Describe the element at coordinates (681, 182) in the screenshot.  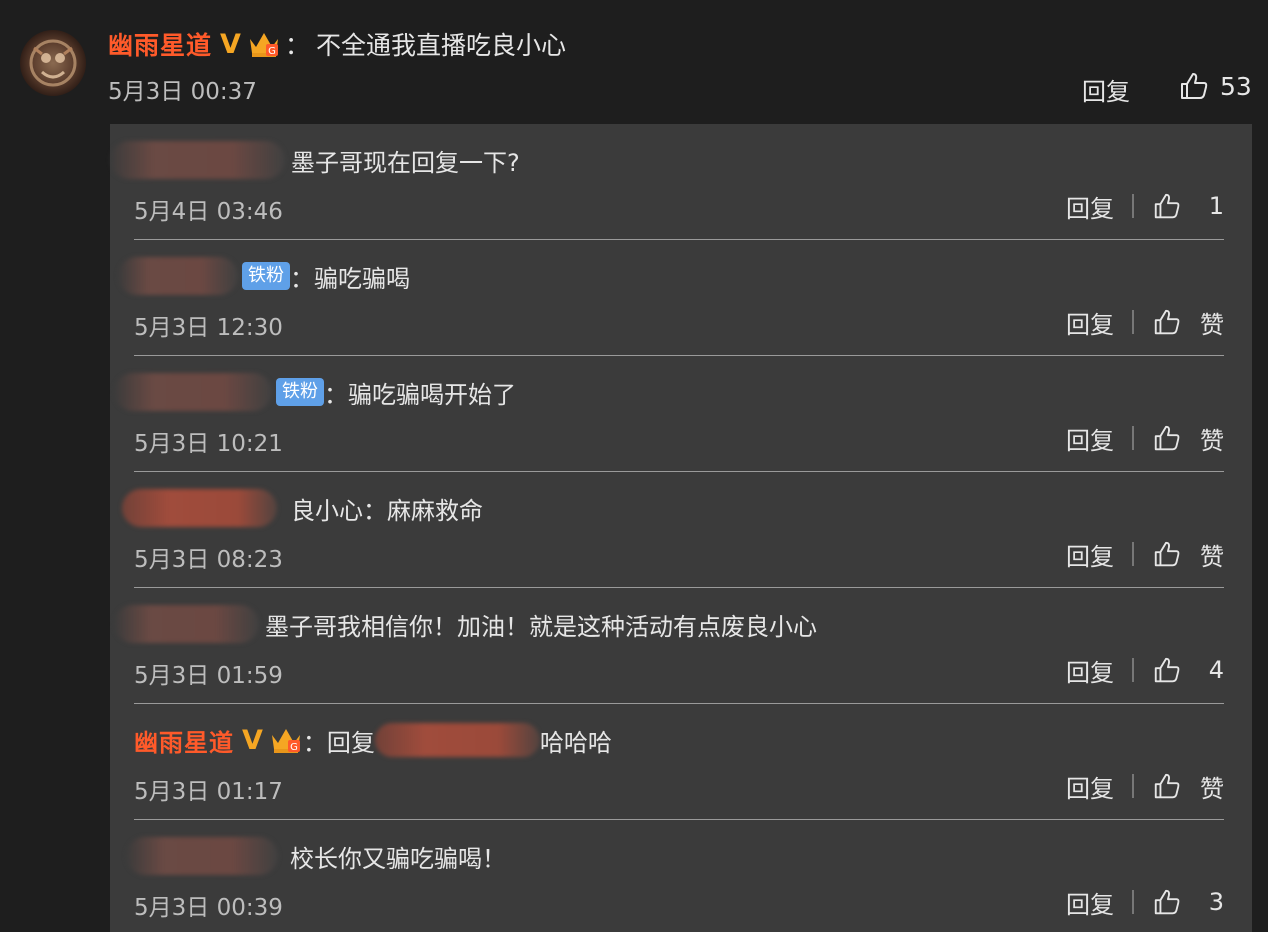
I see `reply-item: 墨子哥现在回复一下? 5月4日 03:46 回复 1` at that location.